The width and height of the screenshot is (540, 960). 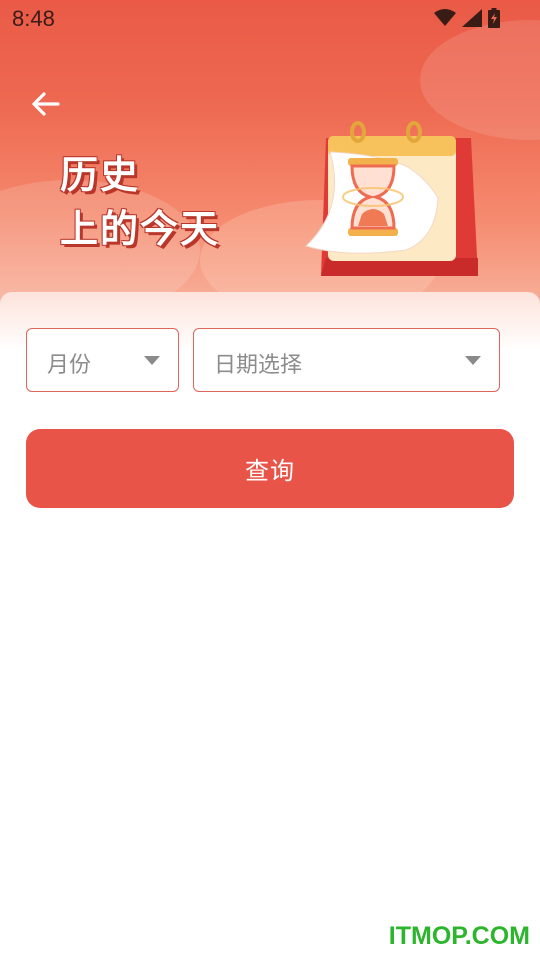 I want to click on banner-title: 历史 上的今天, so click(x=140, y=202).